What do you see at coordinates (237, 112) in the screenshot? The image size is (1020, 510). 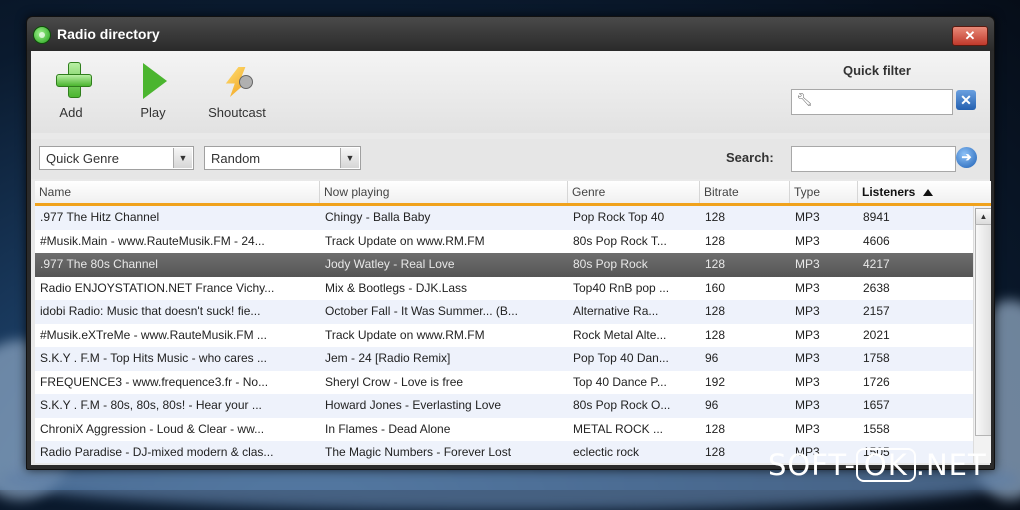 I see `shoutcast-label: Shoutcast` at bounding box center [237, 112].